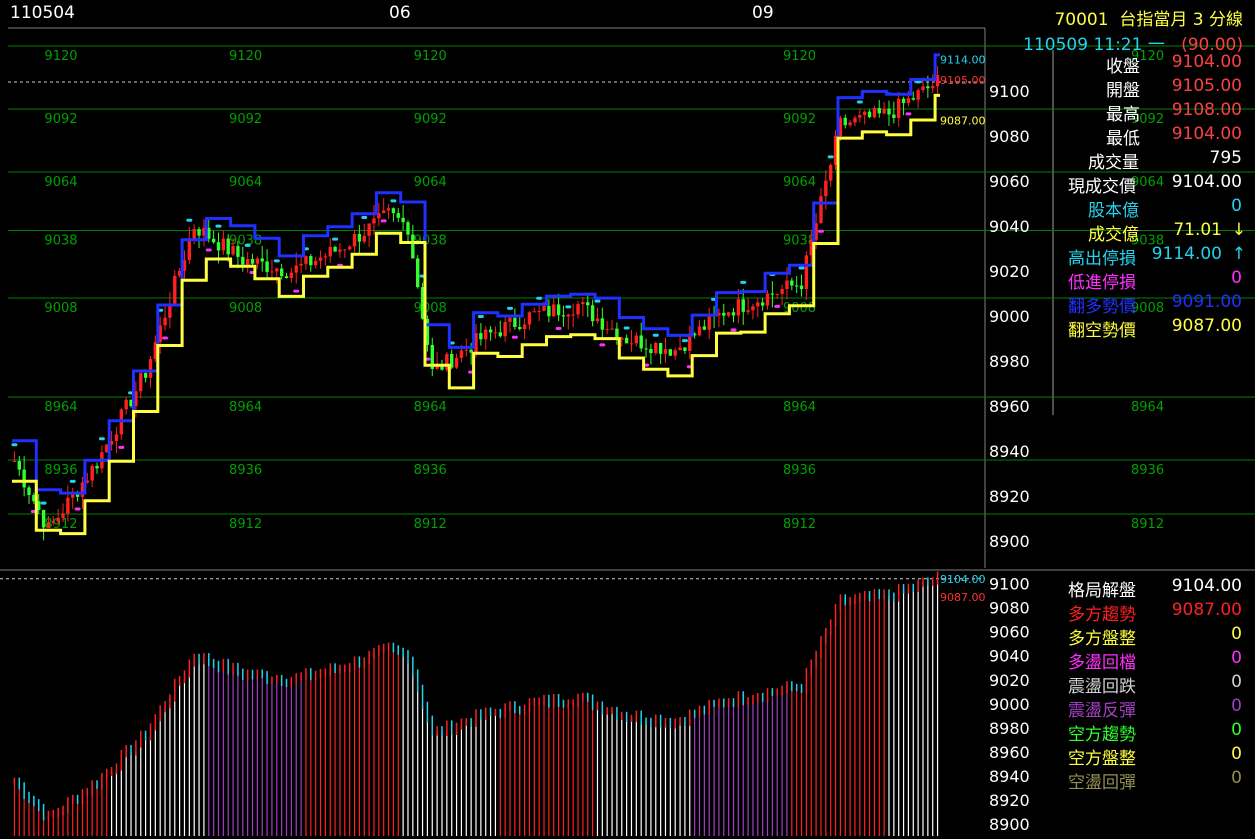 The height and width of the screenshot is (839, 1255). What do you see at coordinates (1155, 184) in the screenshot?
I see `info_panel-row: 現成交價 9104.00` at bounding box center [1155, 184].